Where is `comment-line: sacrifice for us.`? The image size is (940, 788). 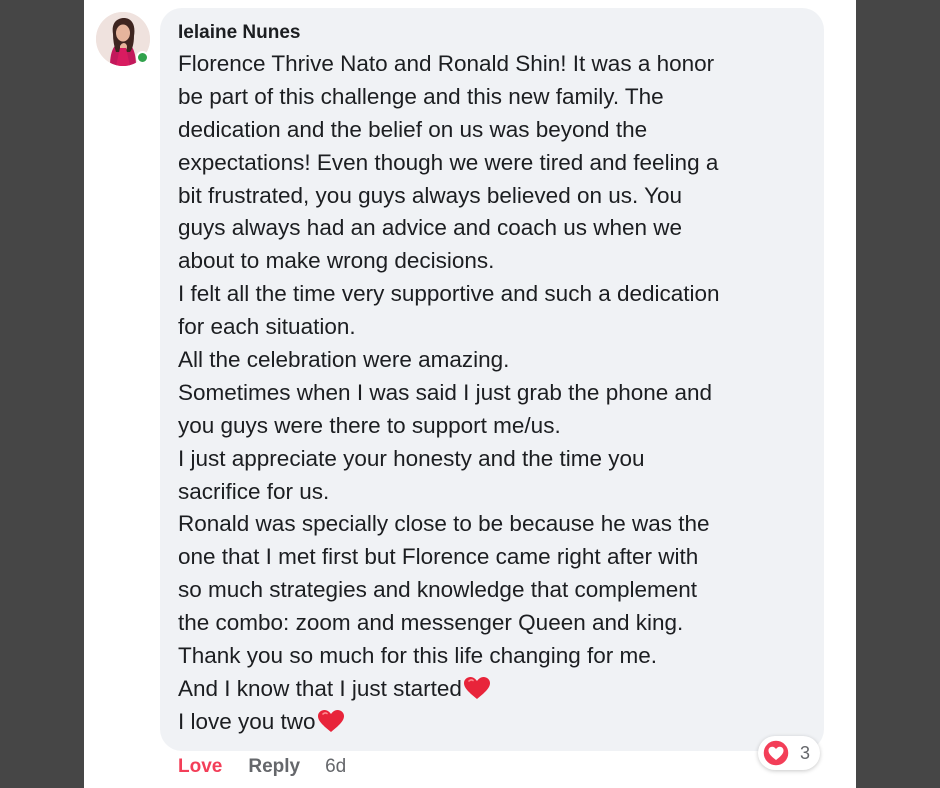
comment-line: sacrifice for us. is located at coordinates (254, 491).